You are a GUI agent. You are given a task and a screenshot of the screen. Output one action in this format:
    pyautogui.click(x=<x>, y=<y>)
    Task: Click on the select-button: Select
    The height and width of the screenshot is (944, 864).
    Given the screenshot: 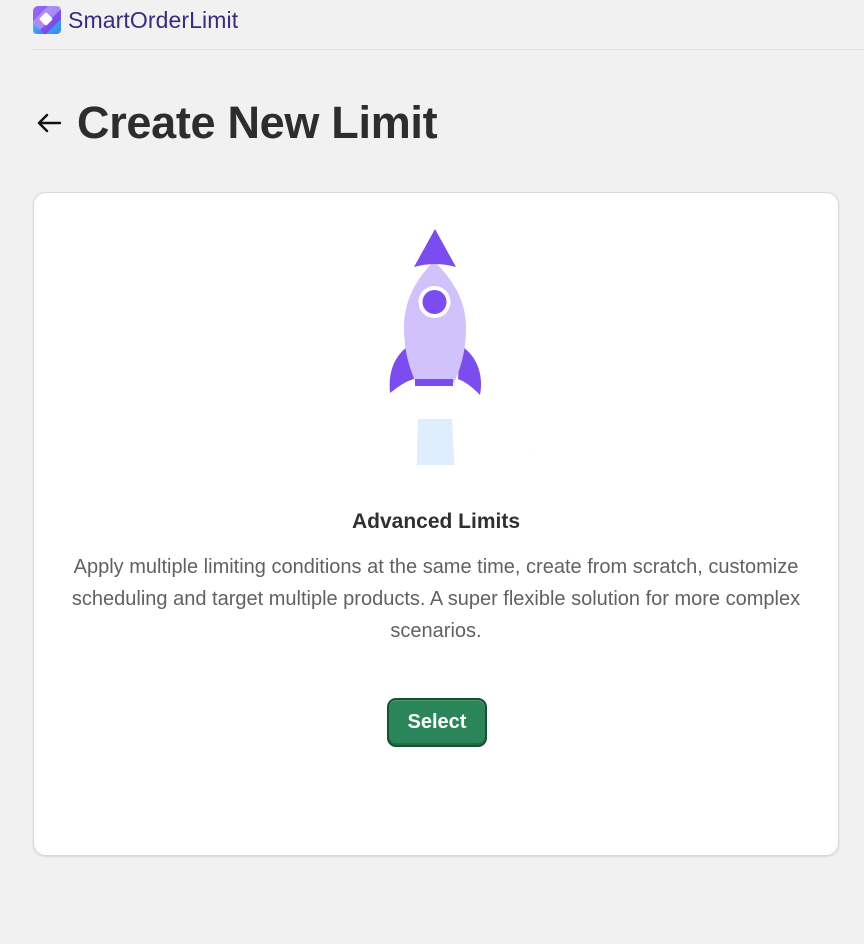 What is the action you would take?
    pyautogui.click(x=437, y=722)
    